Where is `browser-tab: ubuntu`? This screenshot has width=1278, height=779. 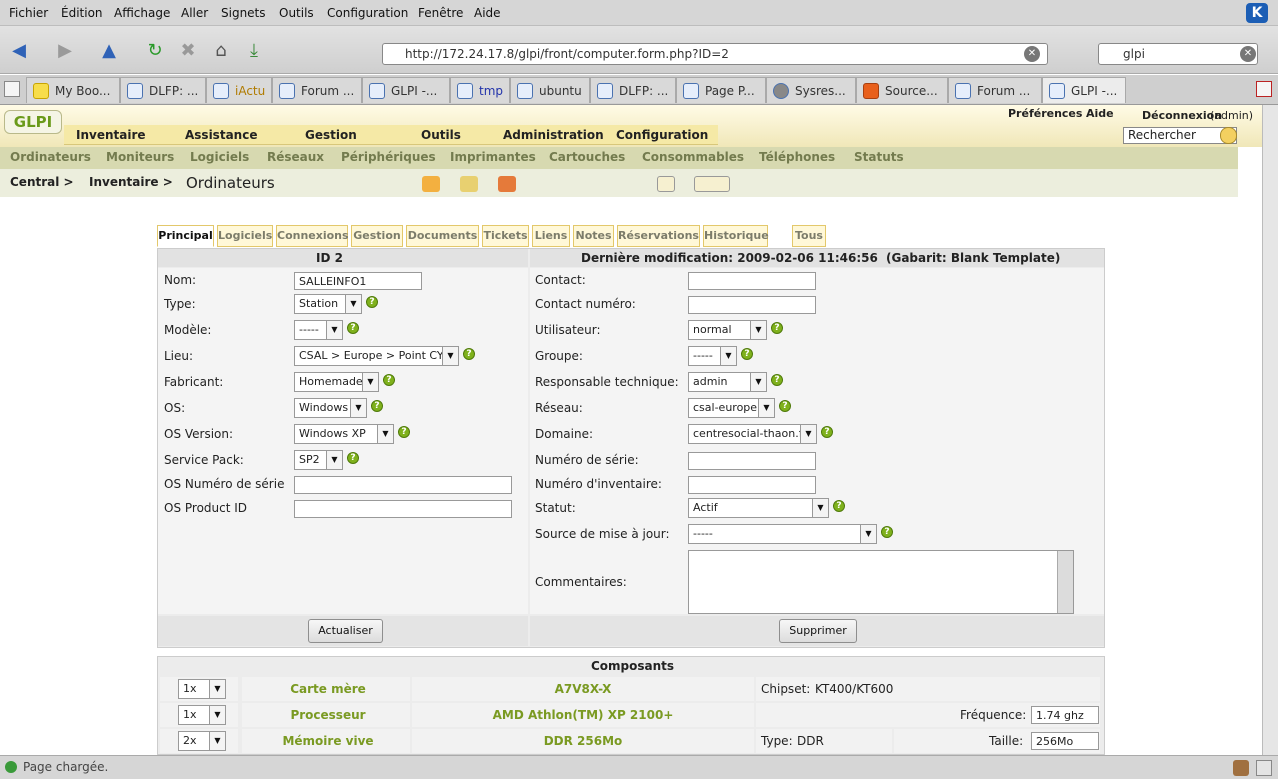 browser-tab: ubuntu is located at coordinates (550, 90).